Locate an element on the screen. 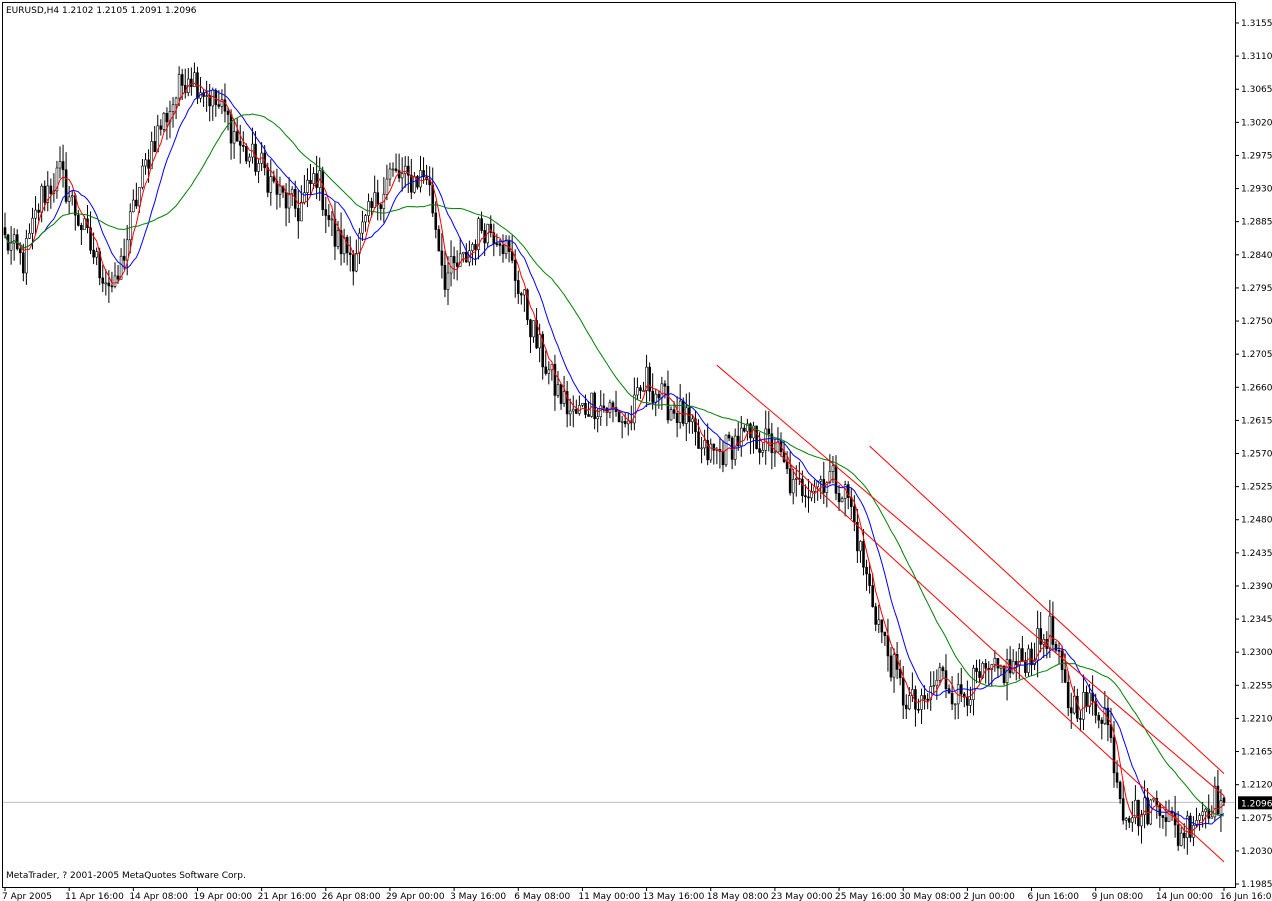 The height and width of the screenshot is (901, 1272). x-tick-label: 26 Apr 08:00 is located at coordinates (351, 896).